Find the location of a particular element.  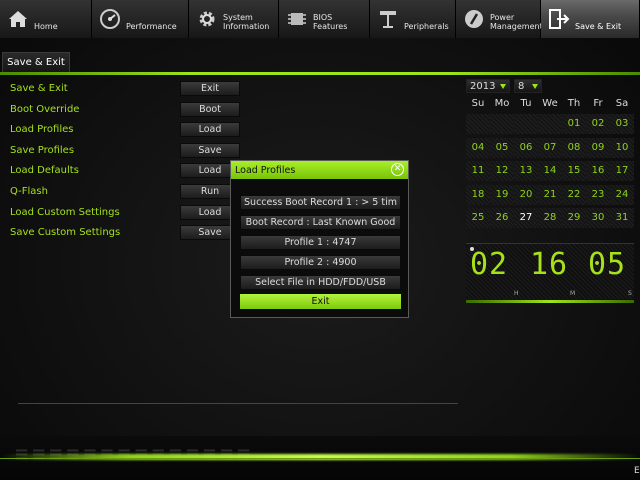

month-select: 8 is located at coordinates (528, 86).